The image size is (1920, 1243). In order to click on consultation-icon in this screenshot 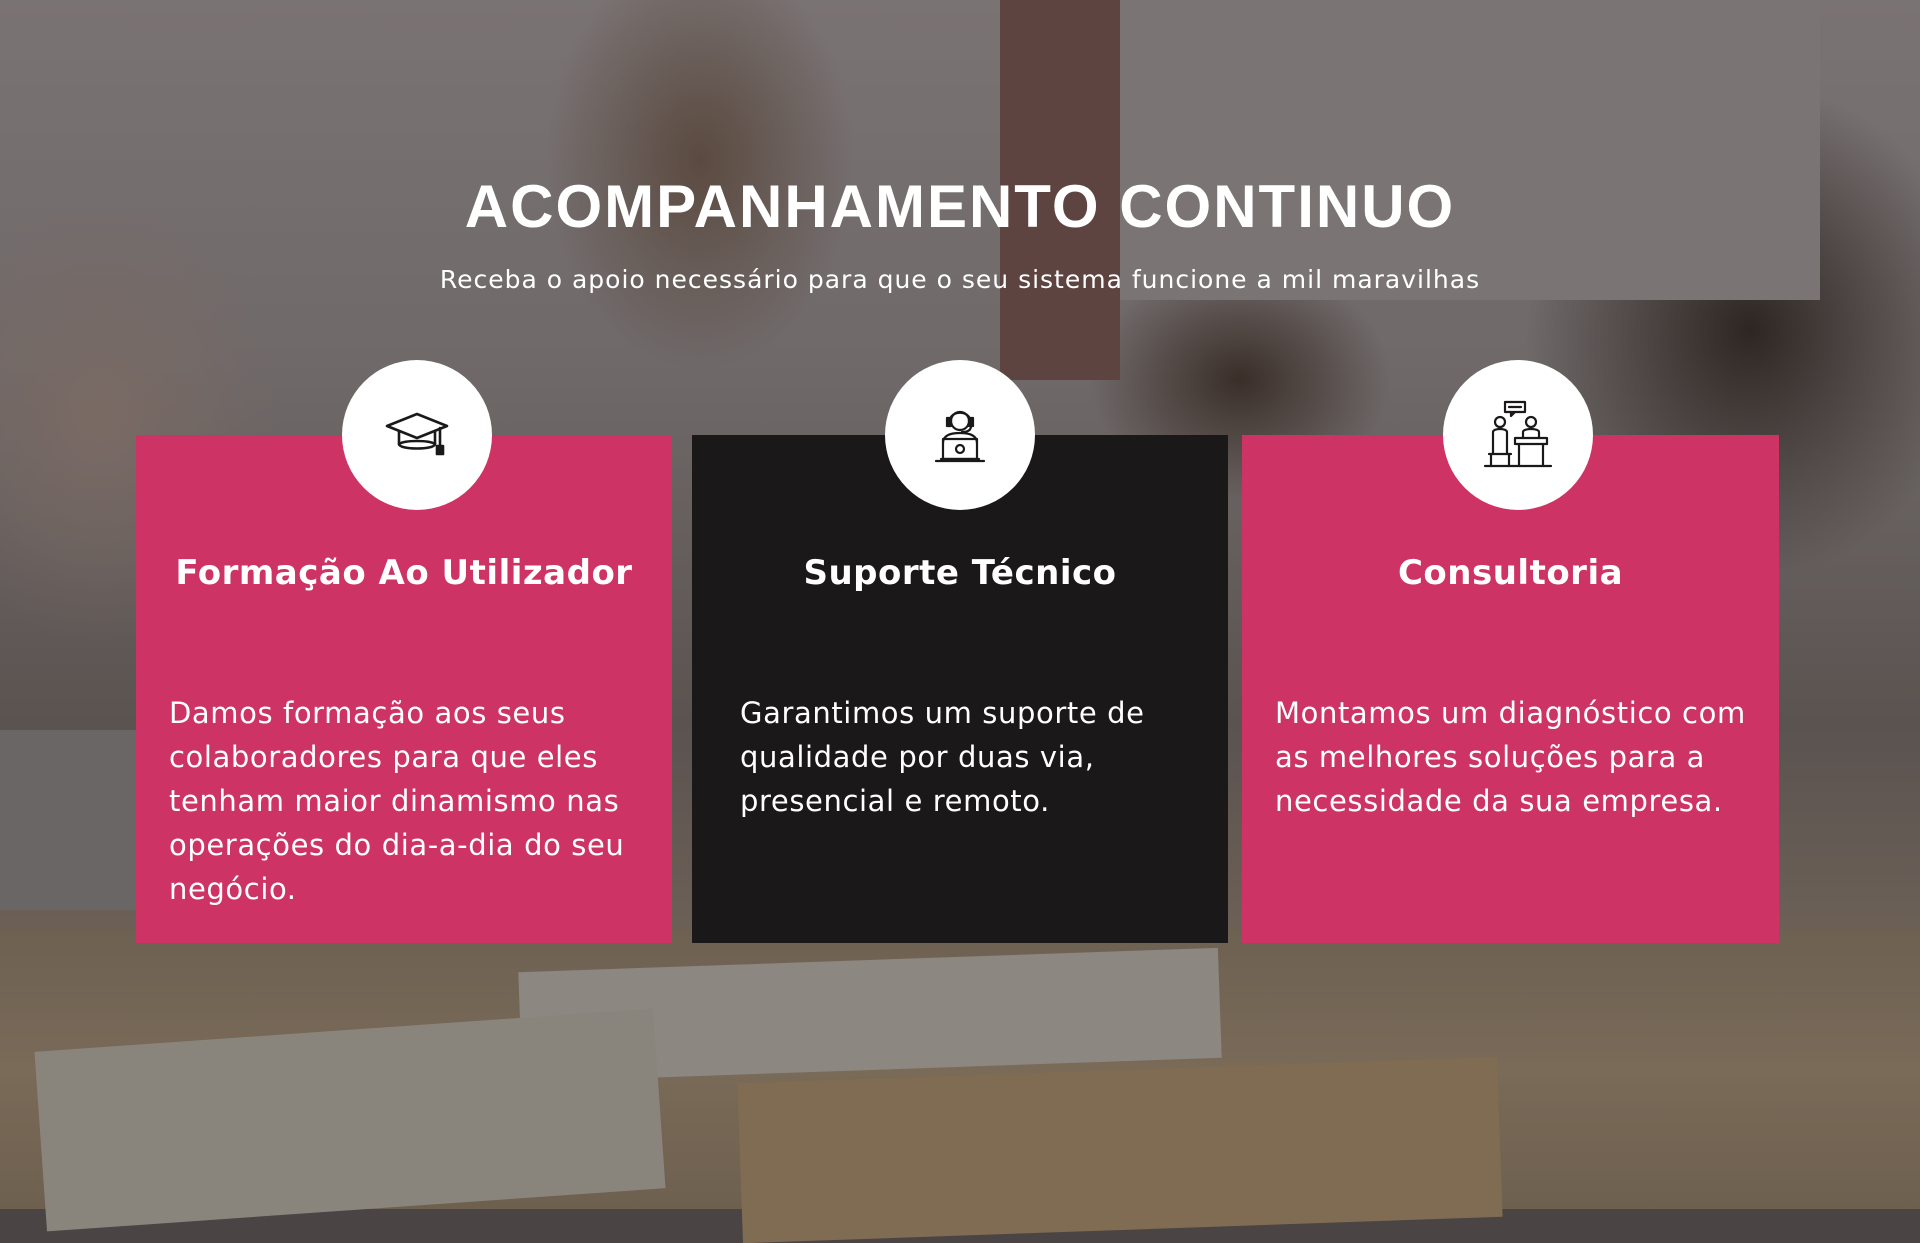, I will do `click(1518, 435)`.